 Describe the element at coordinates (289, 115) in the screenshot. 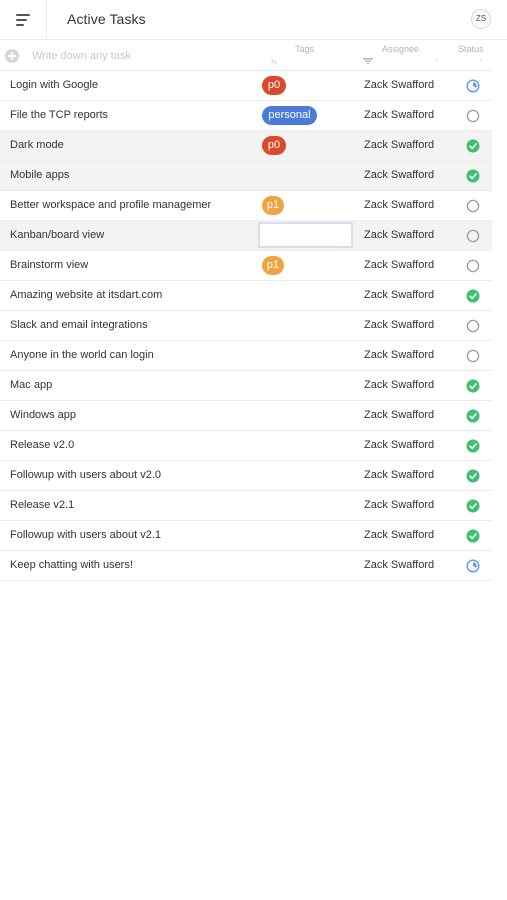

I see `tag-badge: personal` at that location.